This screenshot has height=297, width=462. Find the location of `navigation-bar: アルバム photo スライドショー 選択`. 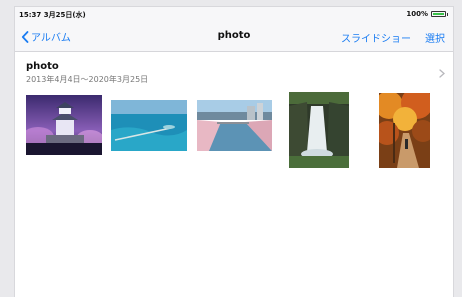

navigation-bar: アルバム photo スライドショー 選択 is located at coordinates (234, 36).